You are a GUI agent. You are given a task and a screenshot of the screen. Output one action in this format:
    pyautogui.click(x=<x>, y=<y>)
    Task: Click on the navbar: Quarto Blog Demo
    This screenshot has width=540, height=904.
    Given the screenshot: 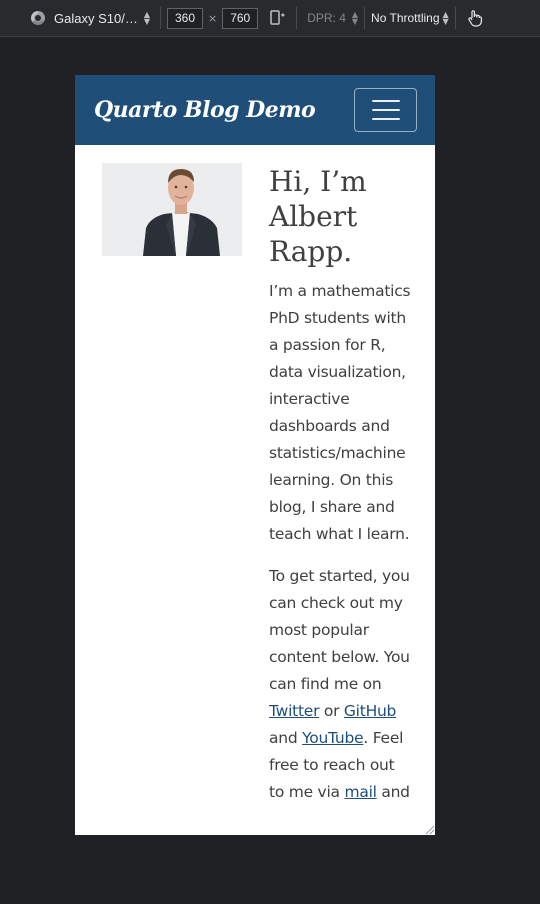 What is the action you would take?
    pyautogui.click(x=255, y=110)
    